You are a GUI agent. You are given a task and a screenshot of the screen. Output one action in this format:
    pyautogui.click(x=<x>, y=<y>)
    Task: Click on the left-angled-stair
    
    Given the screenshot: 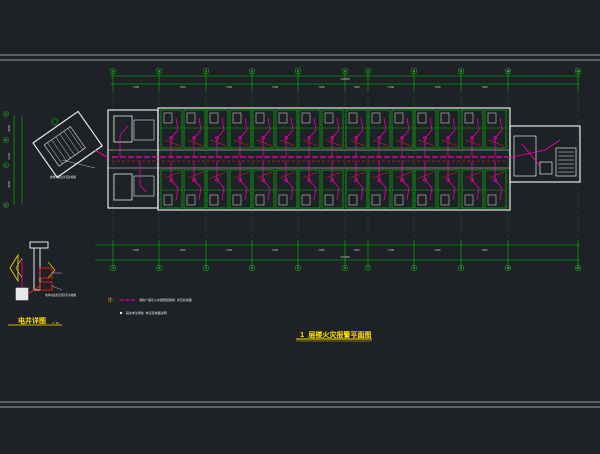 What is the action you would take?
    pyautogui.click(x=68, y=144)
    